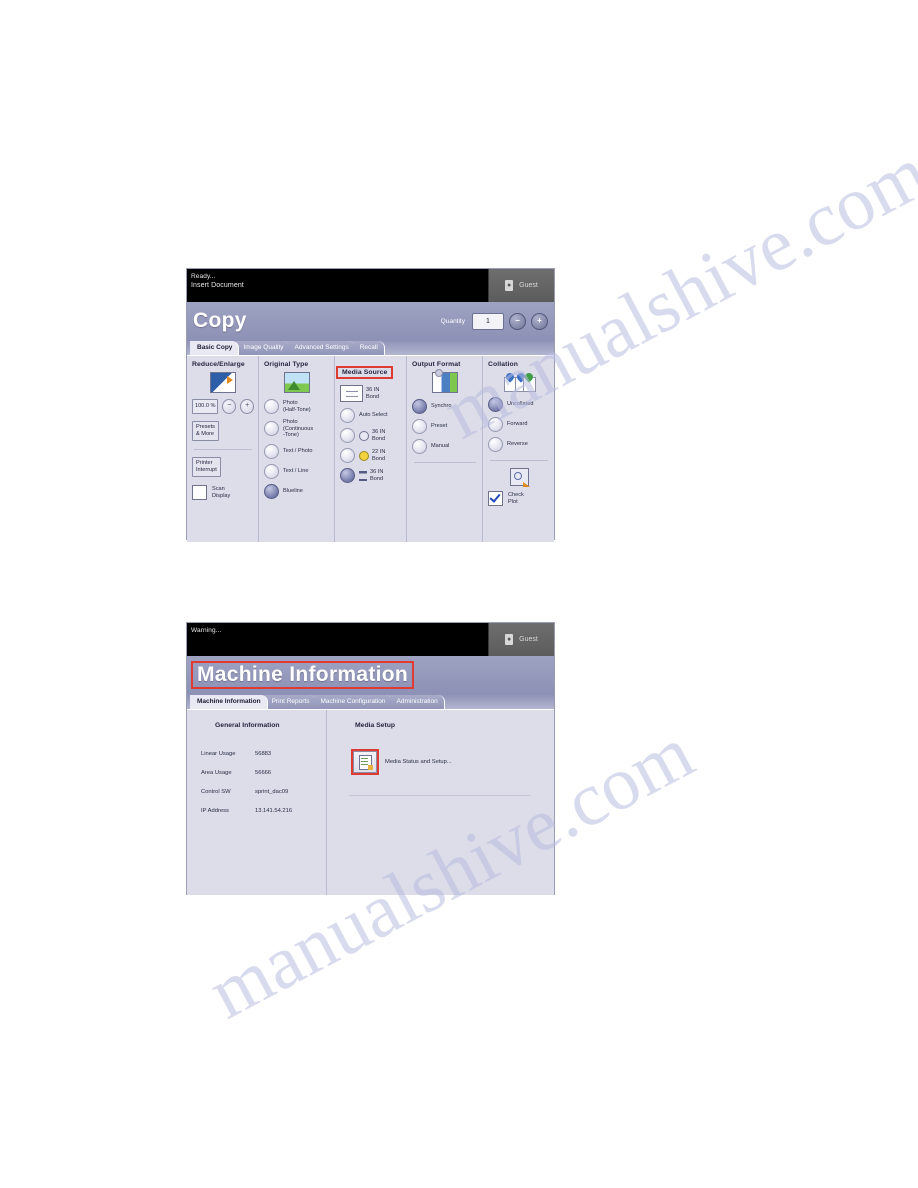 The image size is (918, 1188). What do you see at coordinates (519, 424) in the screenshot?
I see `option-forward: Forward` at bounding box center [519, 424].